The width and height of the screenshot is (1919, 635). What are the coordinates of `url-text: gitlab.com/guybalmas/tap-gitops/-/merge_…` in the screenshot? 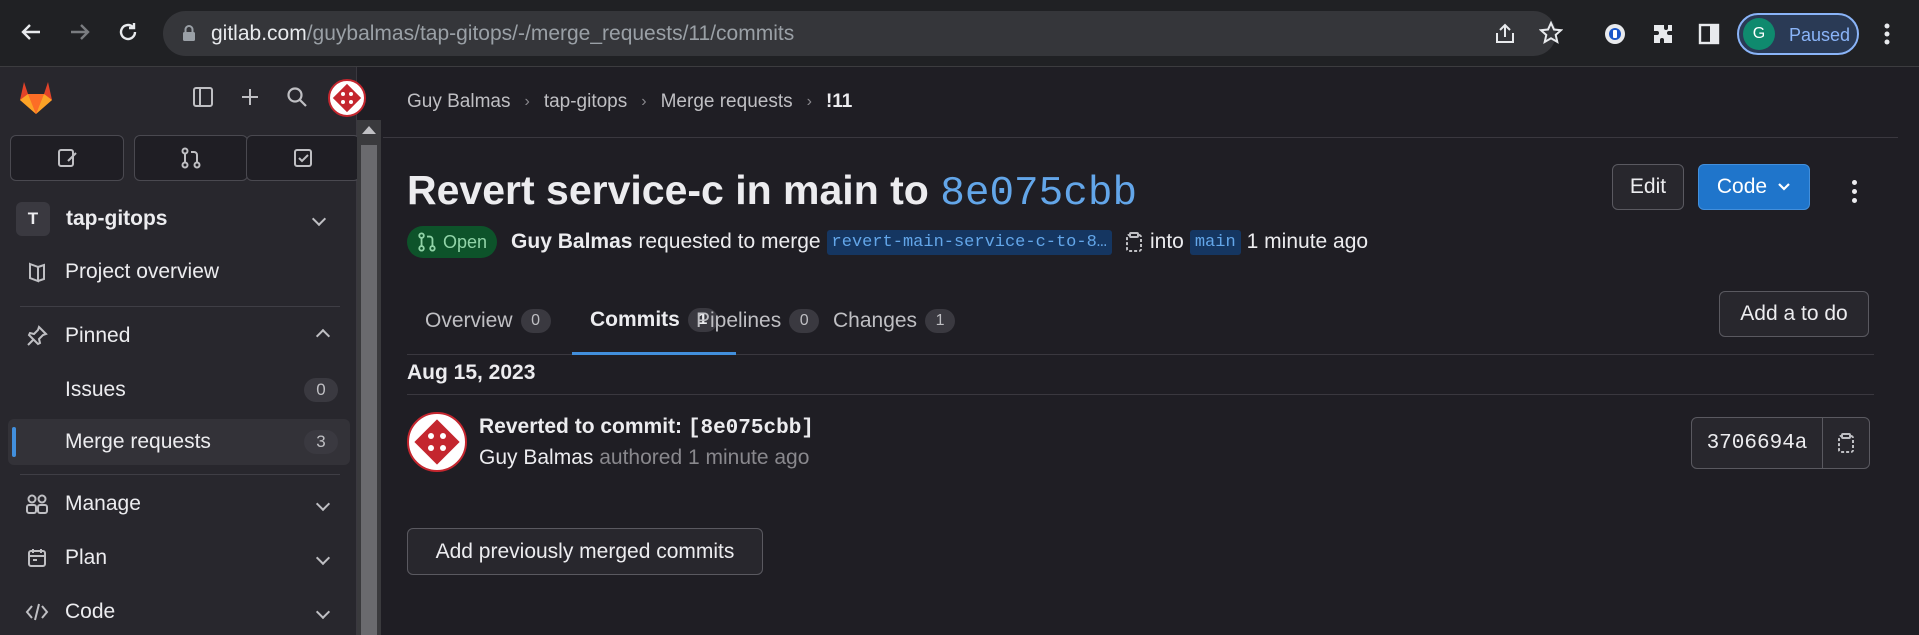 It's located at (502, 34).